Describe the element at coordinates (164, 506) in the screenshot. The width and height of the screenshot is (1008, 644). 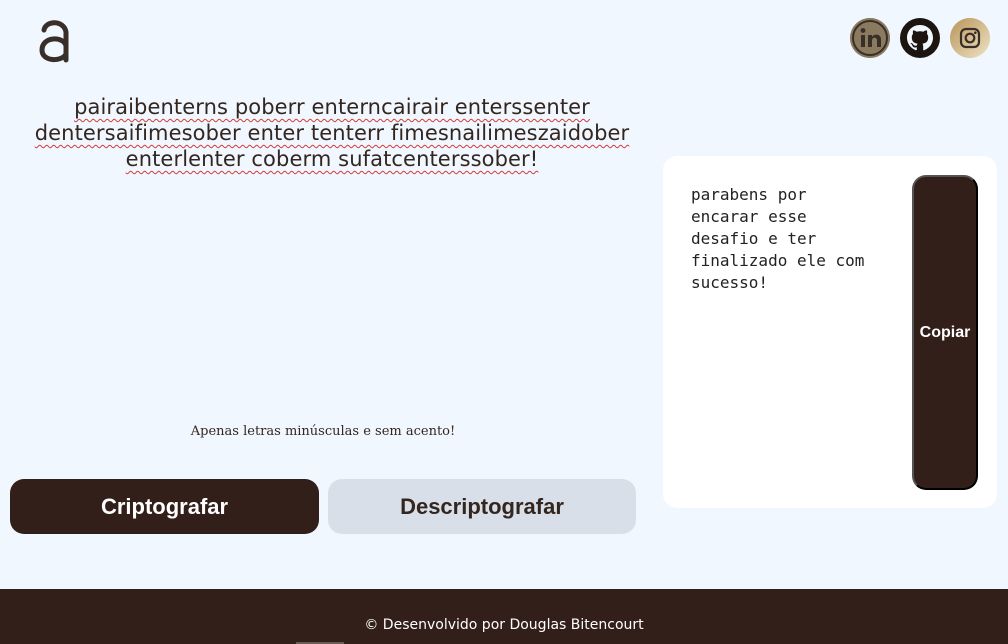
I see `encrypt-button: Criptografar` at that location.